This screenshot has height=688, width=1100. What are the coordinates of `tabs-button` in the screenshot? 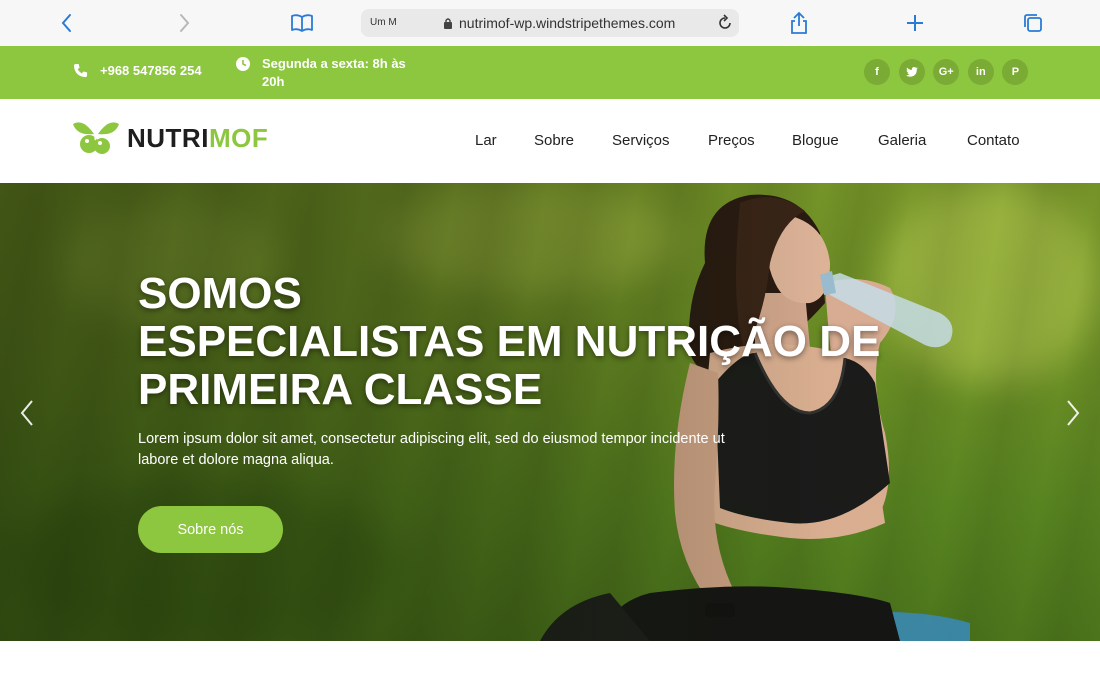 It's located at (1033, 23).